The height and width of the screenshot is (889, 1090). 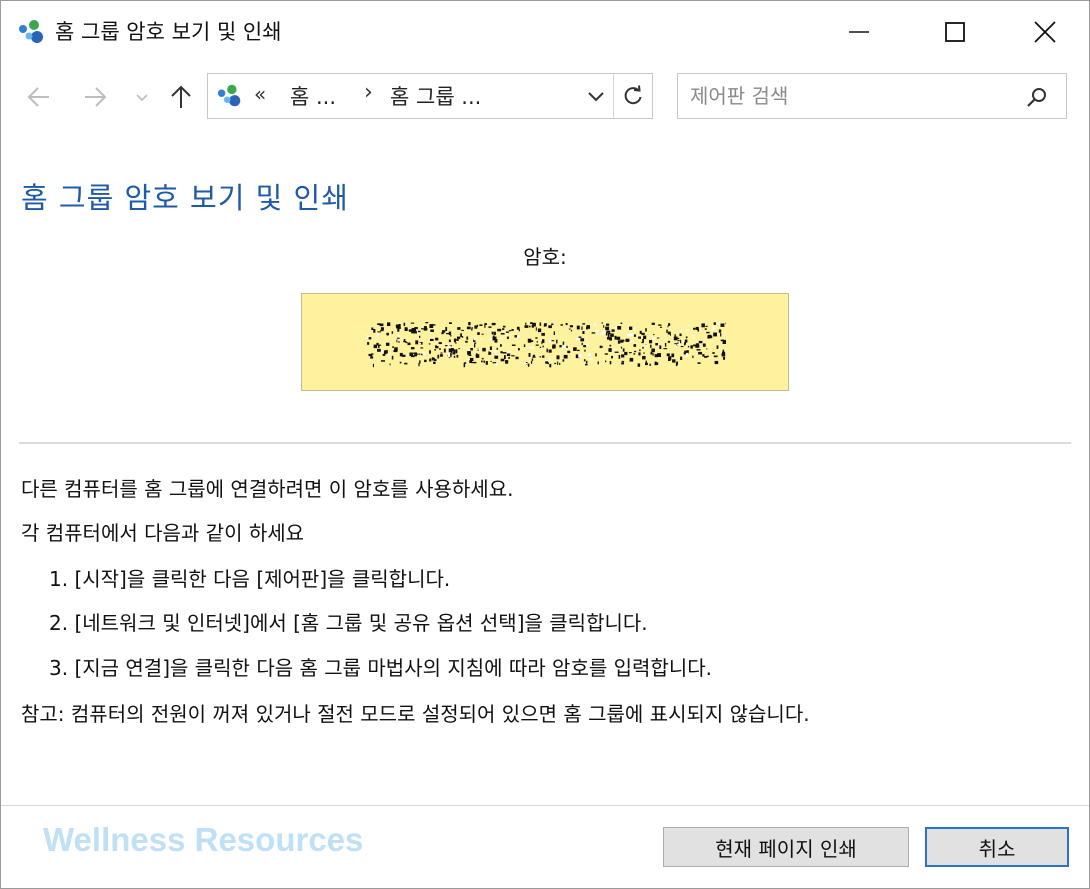 I want to click on refresh-button, so click(x=633, y=96).